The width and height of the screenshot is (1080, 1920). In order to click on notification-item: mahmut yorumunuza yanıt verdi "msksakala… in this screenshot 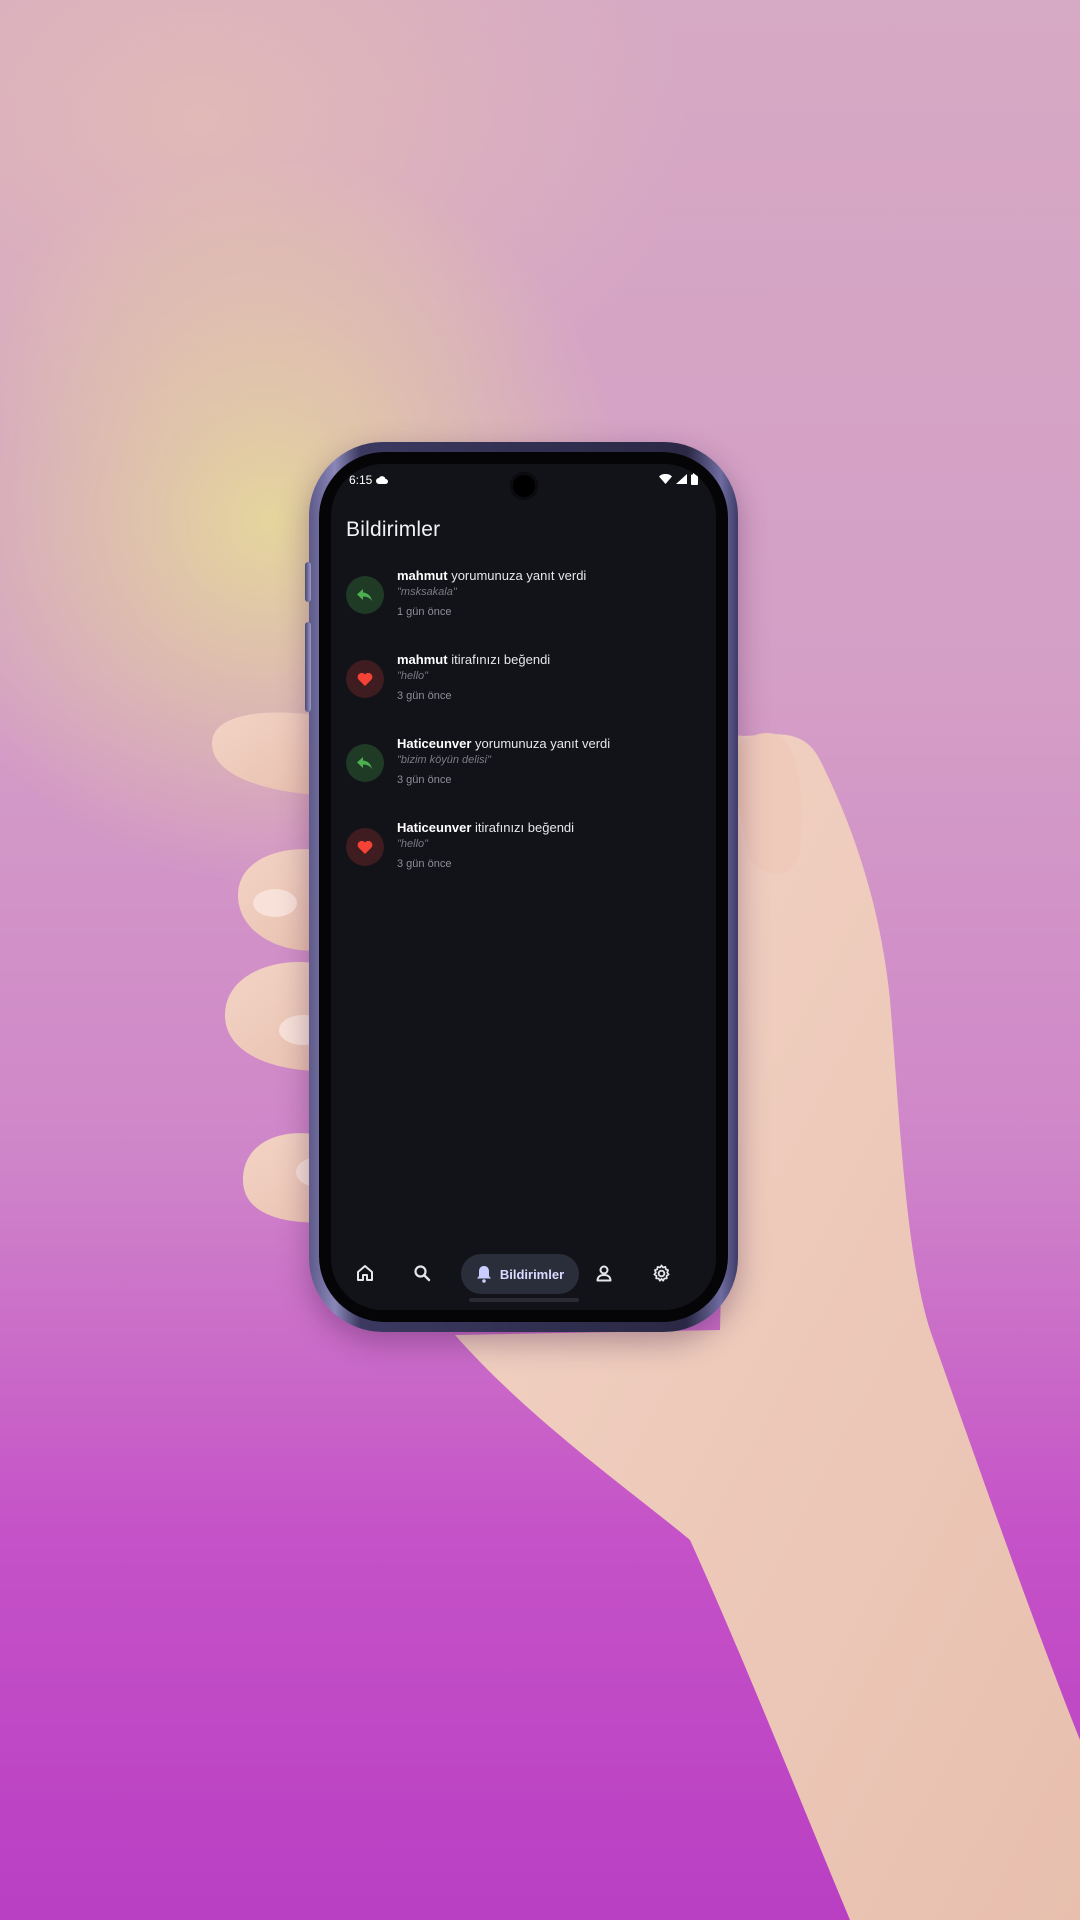, I will do `click(523, 610)`.